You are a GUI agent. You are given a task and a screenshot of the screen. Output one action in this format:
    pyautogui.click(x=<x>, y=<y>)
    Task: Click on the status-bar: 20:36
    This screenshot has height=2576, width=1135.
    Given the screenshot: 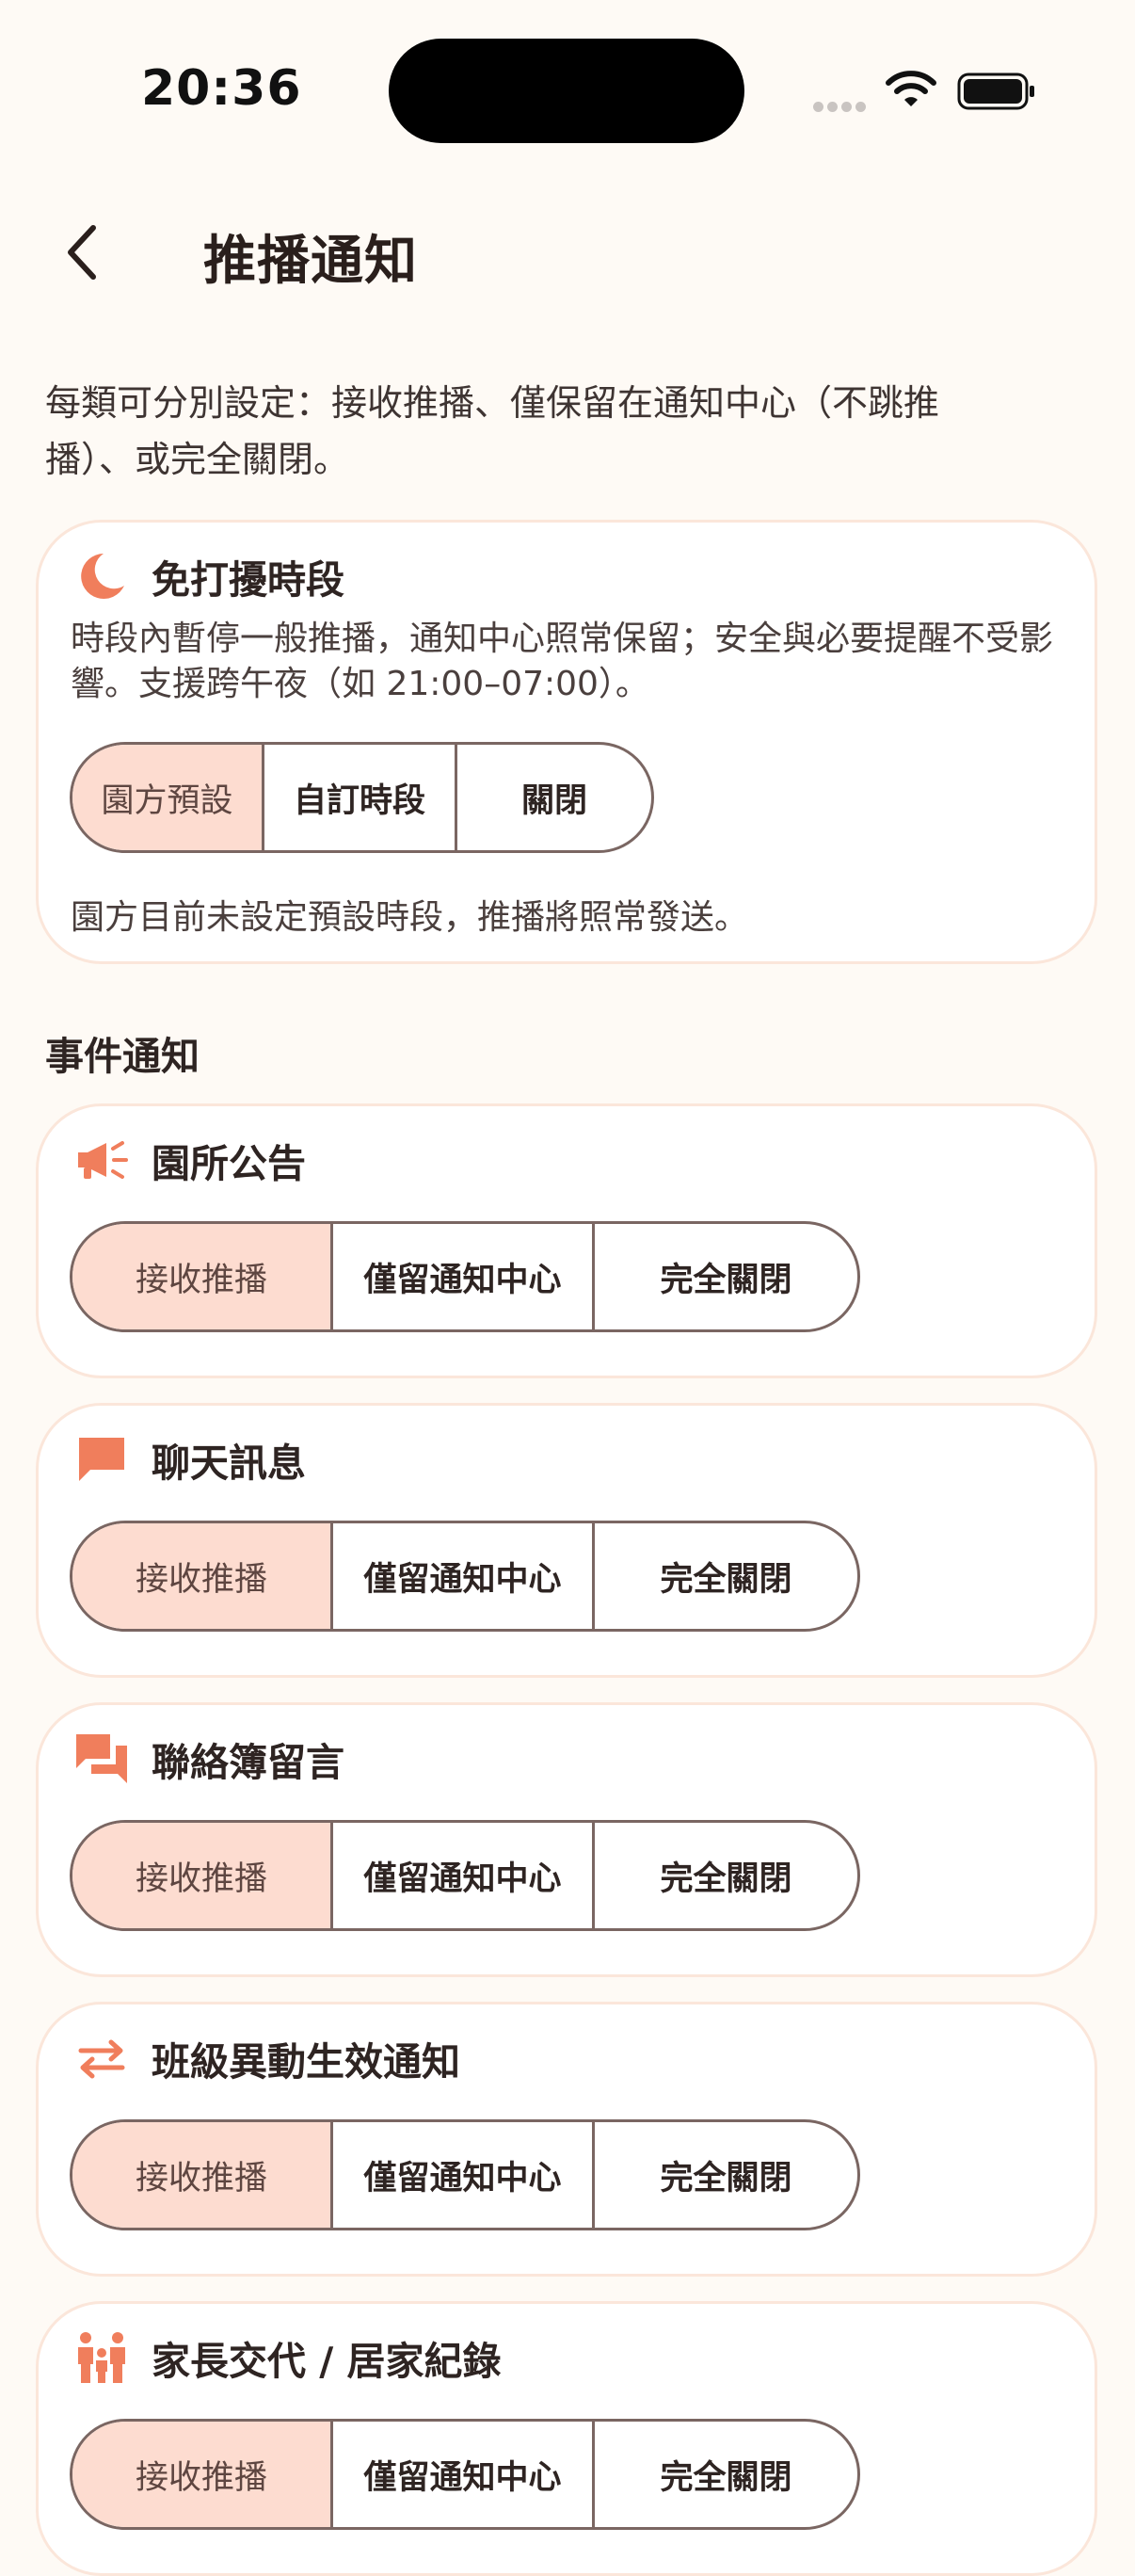 What is the action you would take?
    pyautogui.click(x=567, y=89)
    